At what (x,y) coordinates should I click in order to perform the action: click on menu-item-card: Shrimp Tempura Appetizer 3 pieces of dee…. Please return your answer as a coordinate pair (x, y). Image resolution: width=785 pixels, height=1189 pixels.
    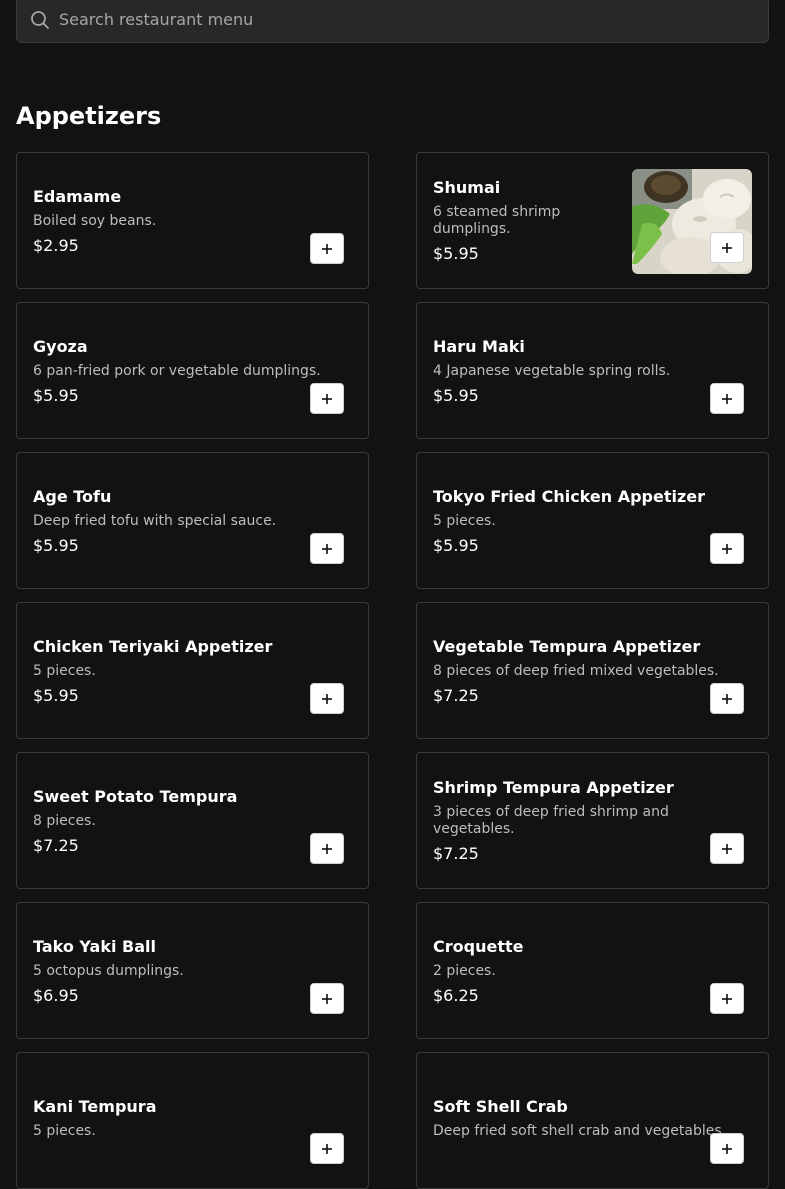
    Looking at the image, I should click on (592, 820).